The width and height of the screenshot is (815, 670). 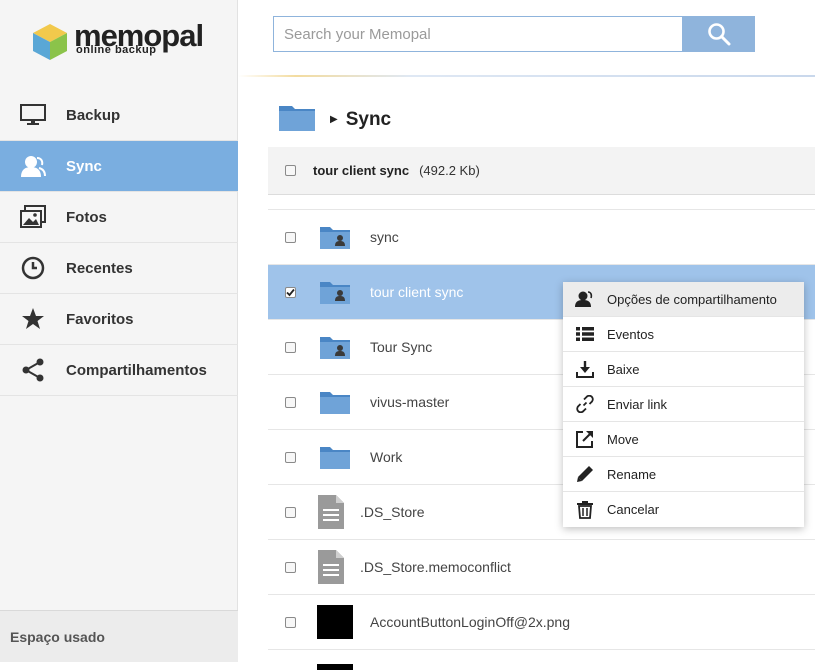 What do you see at coordinates (623, 439) in the screenshot?
I see `menu-item-label: Move` at bounding box center [623, 439].